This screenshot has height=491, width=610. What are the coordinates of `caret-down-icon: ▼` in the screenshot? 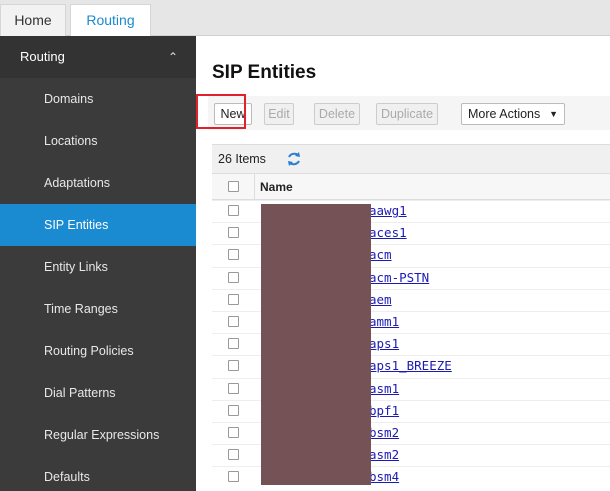 It's located at (553, 114).